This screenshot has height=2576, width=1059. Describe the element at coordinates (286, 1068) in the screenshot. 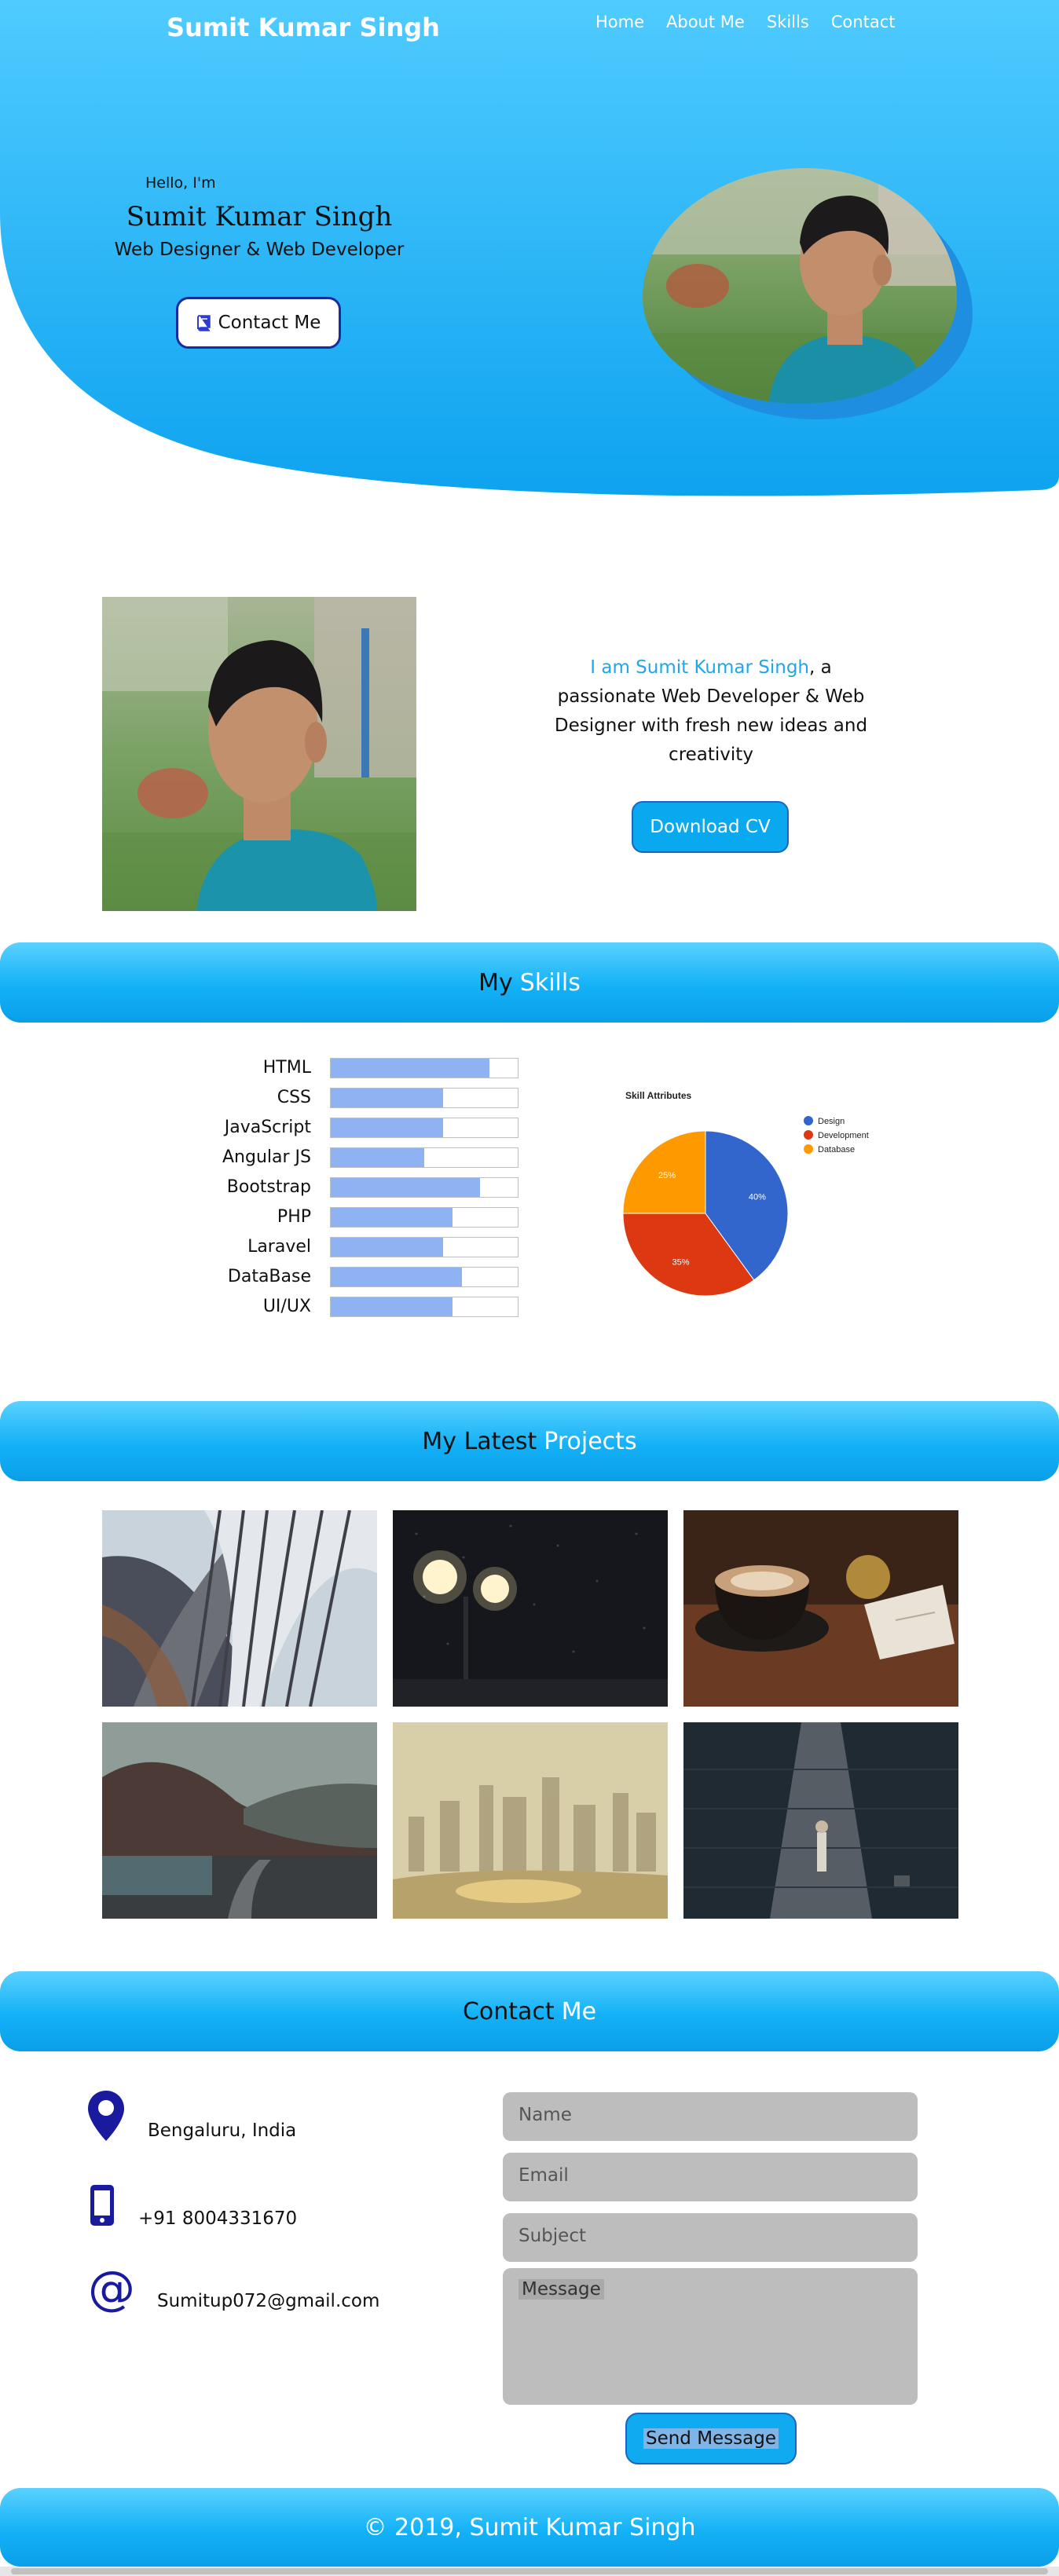

I see `skill-label: HTML` at that location.